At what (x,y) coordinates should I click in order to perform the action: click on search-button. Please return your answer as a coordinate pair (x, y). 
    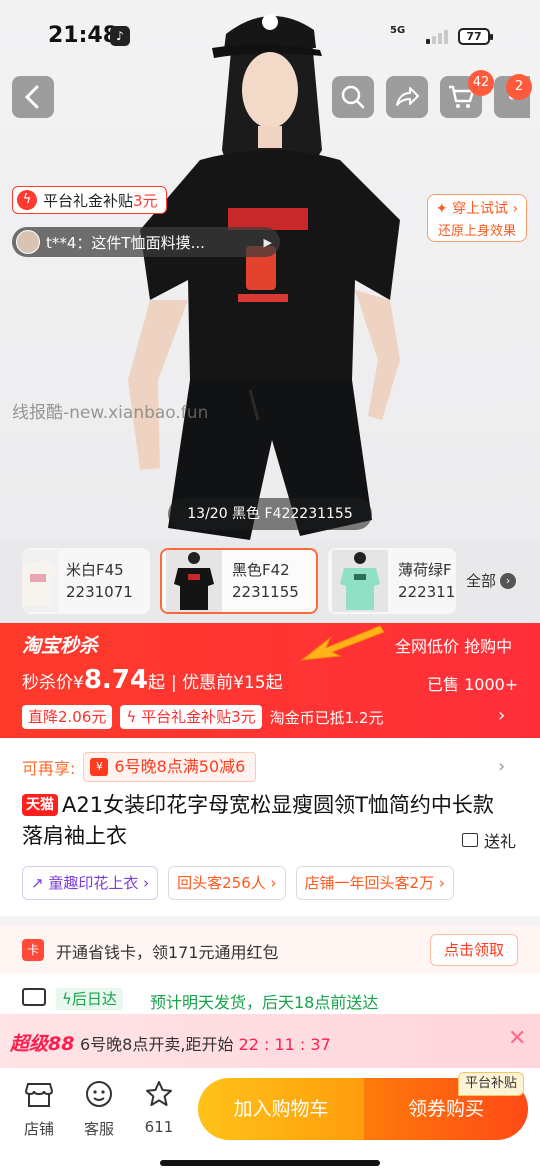
    Looking at the image, I should click on (353, 97).